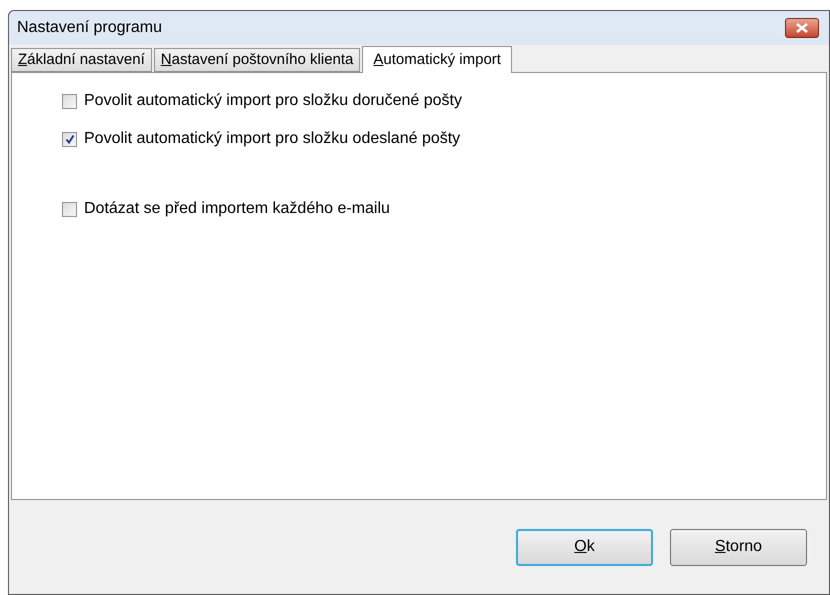  What do you see at coordinates (272, 139) in the screenshot?
I see `checkbox-label: Povolit automatický import pro složku odeslané pošty` at bounding box center [272, 139].